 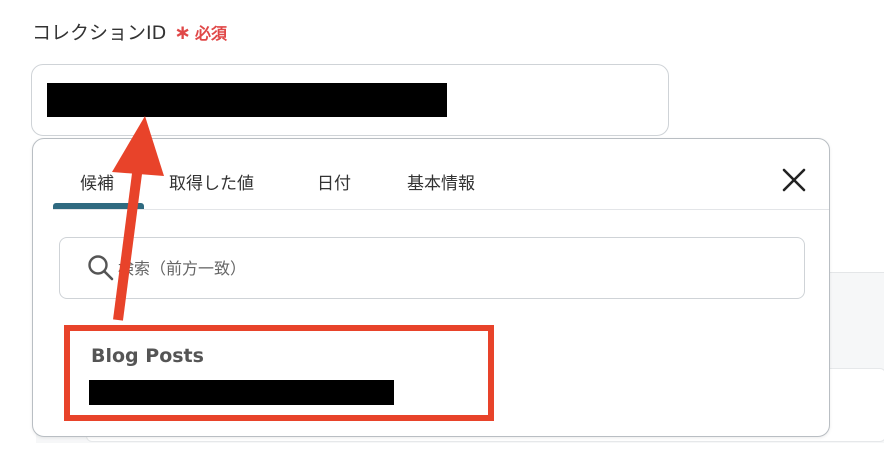 What do you see at coordinates (241, 392) in the screenshot?
I see `redacted-option-id` at bounding box center [241, 392].